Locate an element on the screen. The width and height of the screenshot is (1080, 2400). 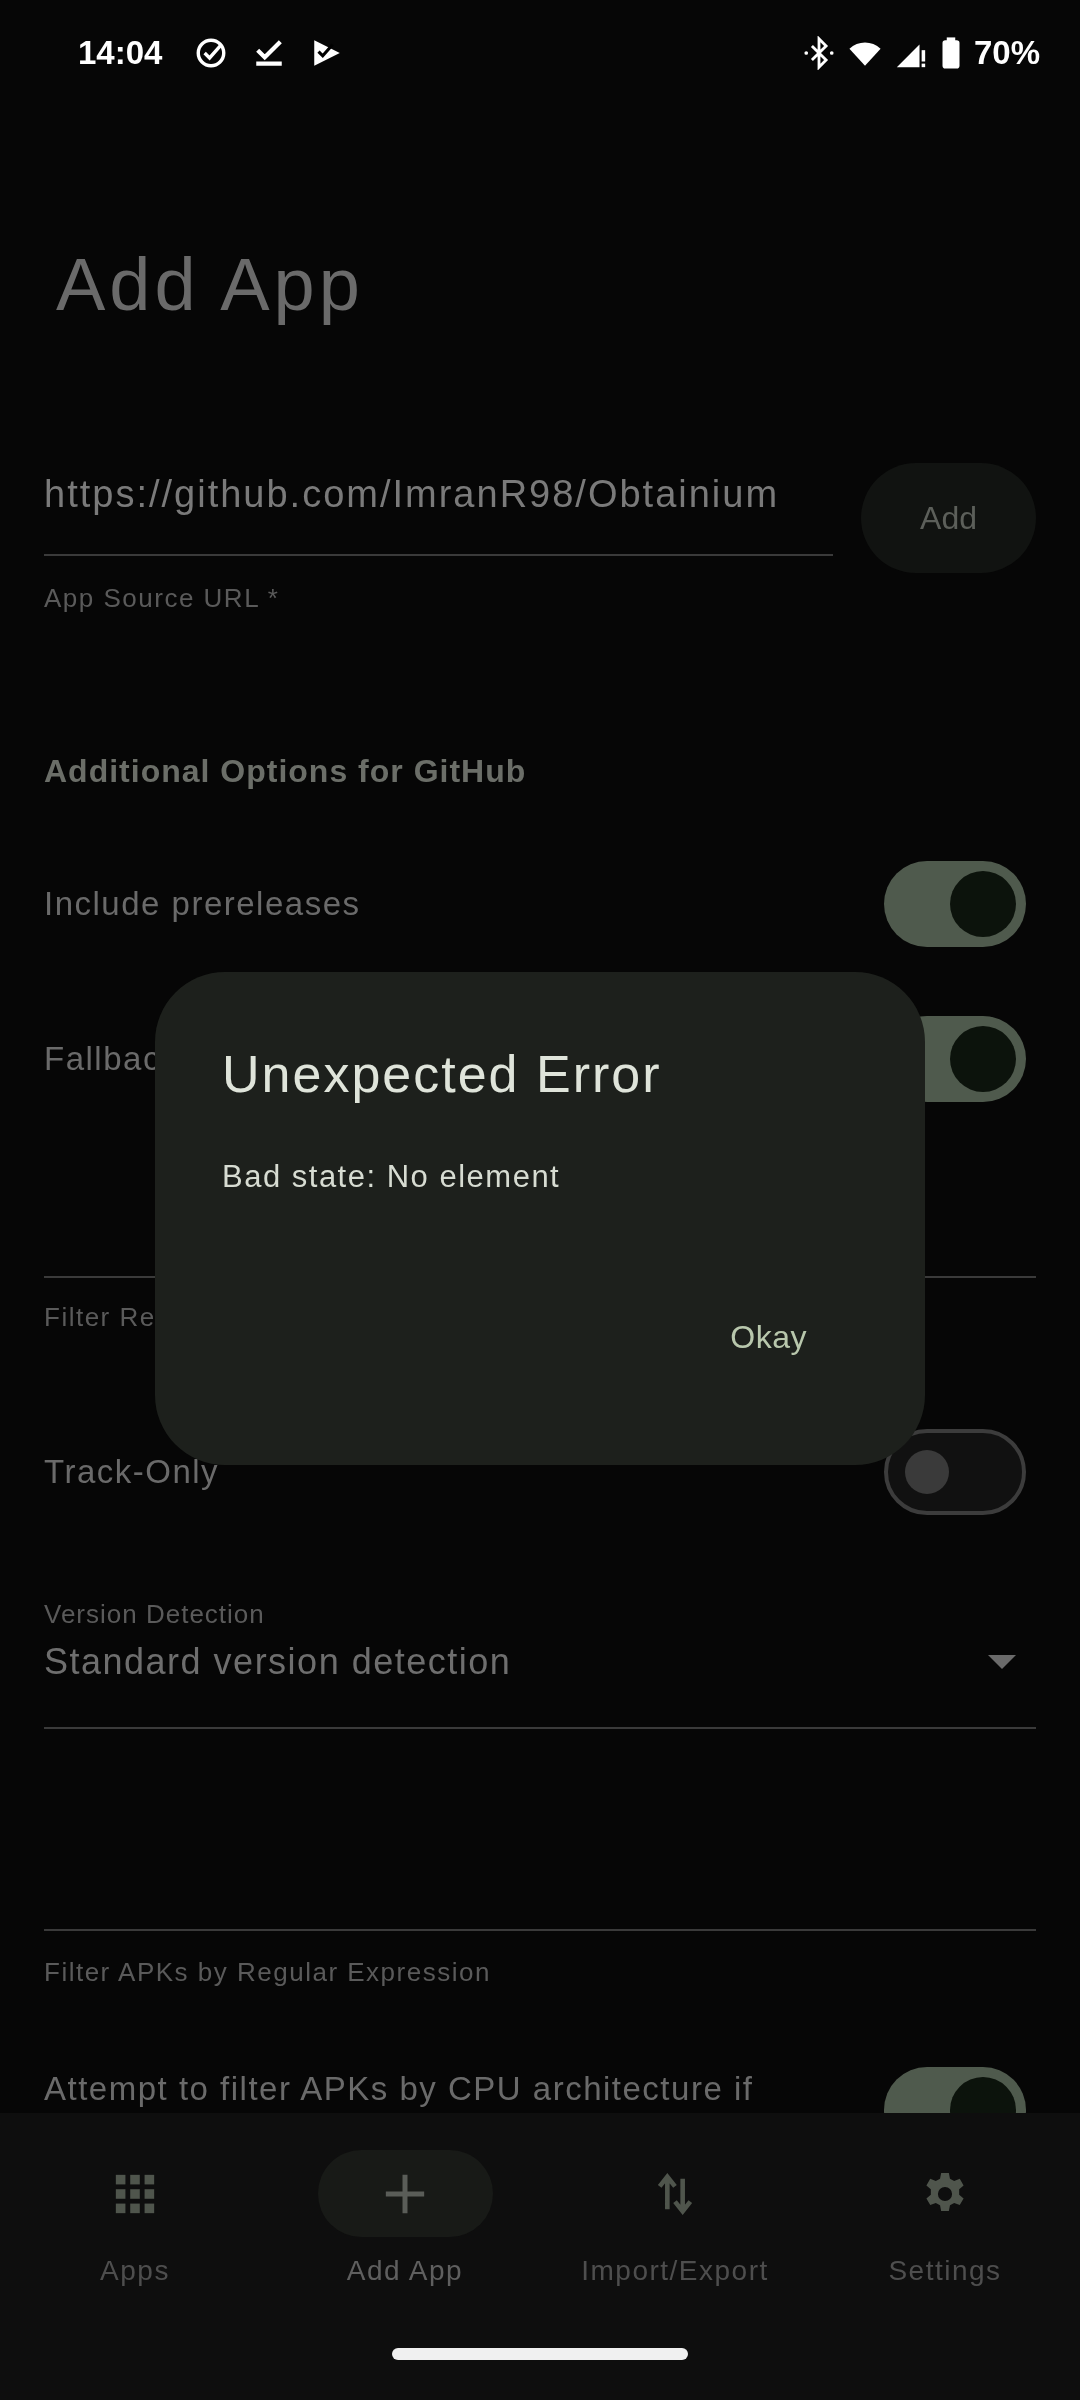
battery-level: 70% is located at coordinates (1006, 52).